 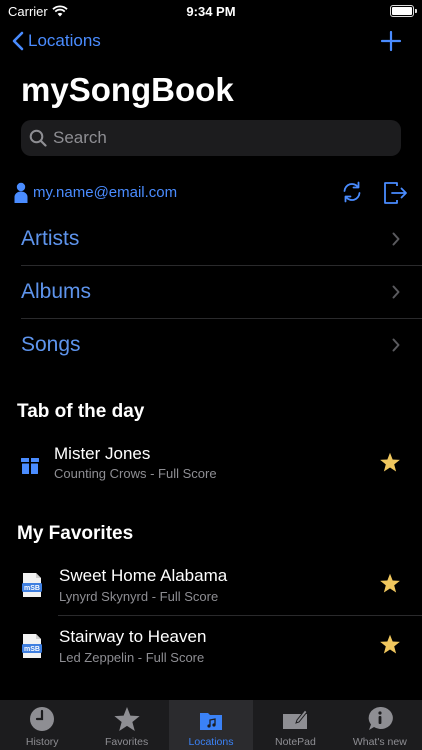 I want to click on account-email: my.name@email.com, so click(x=105, y=192).